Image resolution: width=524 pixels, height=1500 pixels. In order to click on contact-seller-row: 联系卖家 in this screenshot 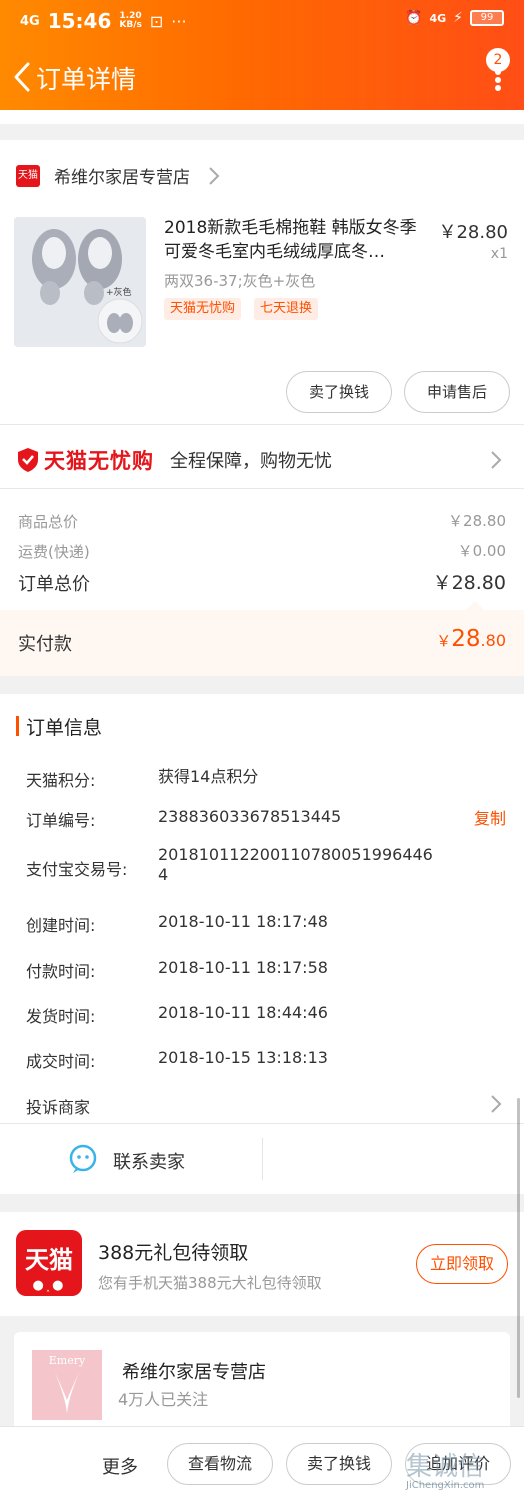, I will do `click(262, 1159)`.